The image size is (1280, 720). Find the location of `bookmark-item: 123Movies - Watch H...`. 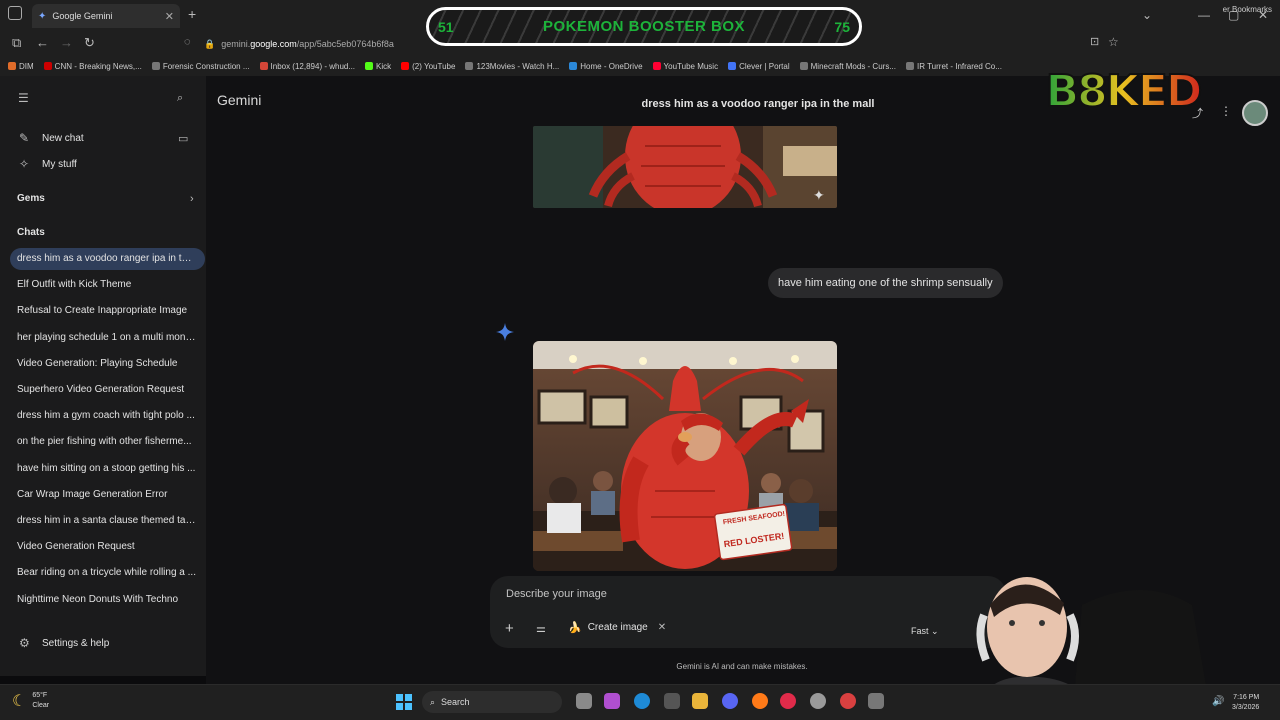

bookmark-item: 123Movies - Watch H... is located at coordinates (512, 66).